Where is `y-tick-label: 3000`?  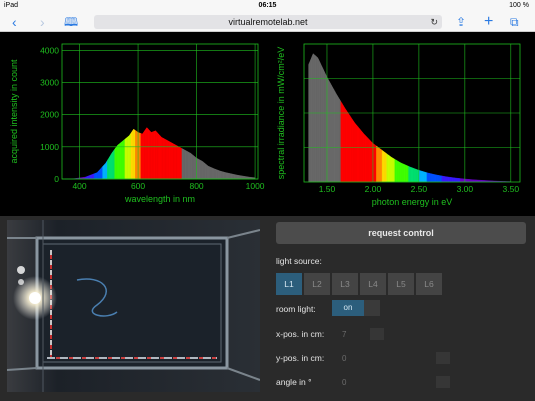
y-tick-label: 3000 is located at coordinates (49, 83).